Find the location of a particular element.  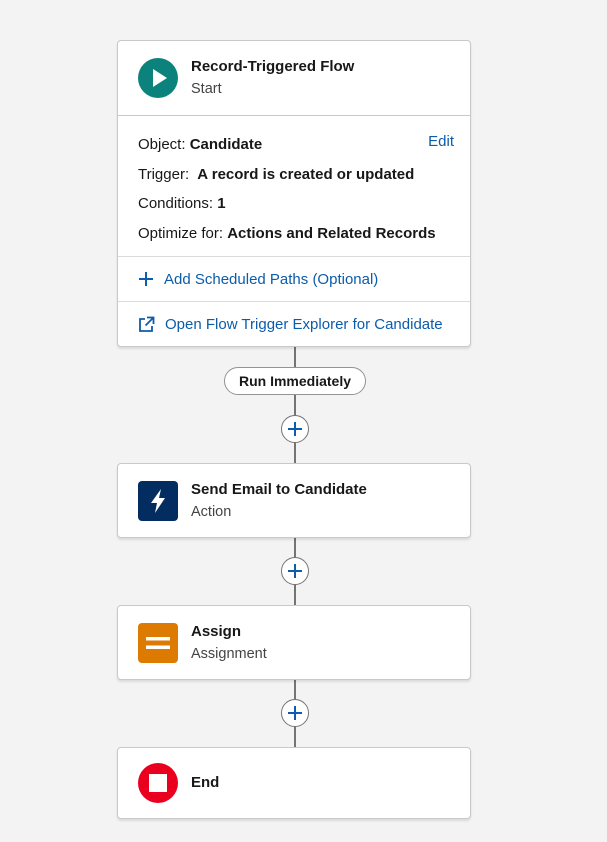

start-element-subtitle: Start is located at coordinates (206, 89).